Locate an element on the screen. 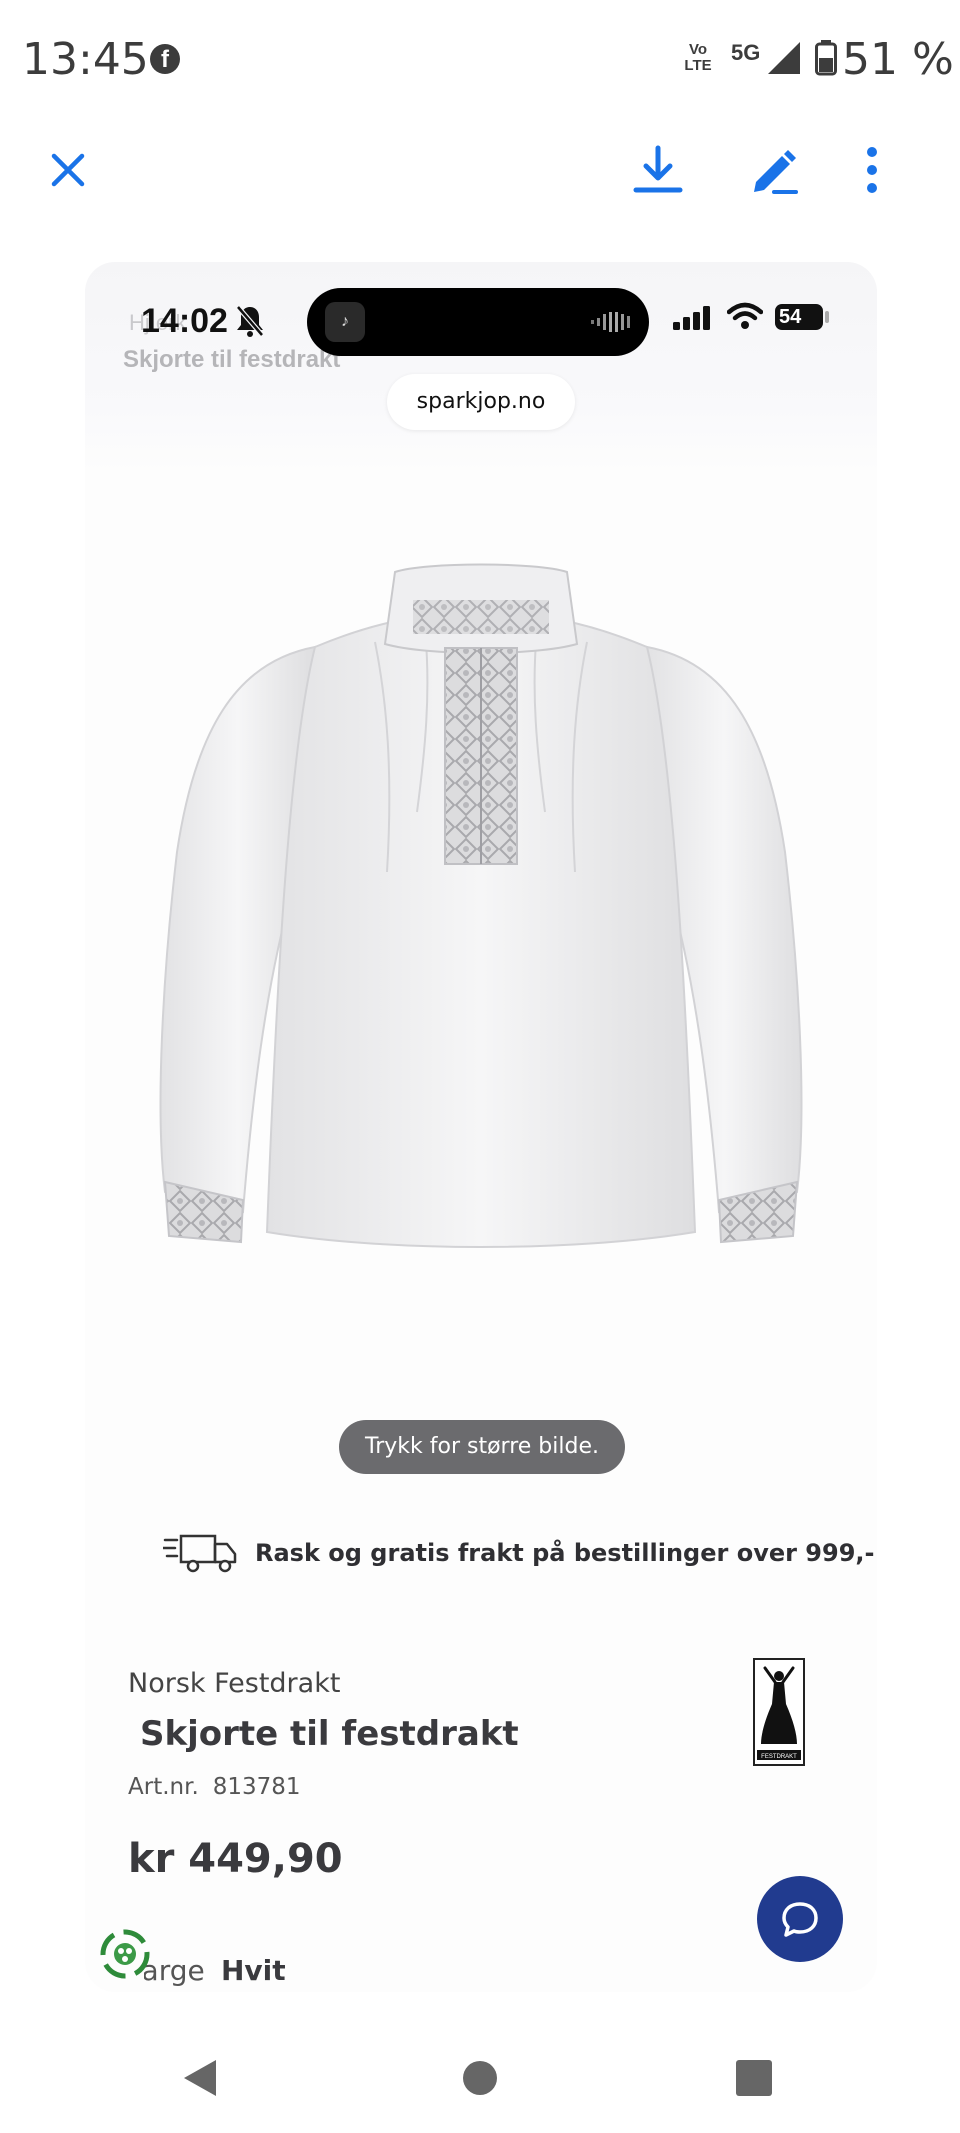  dynamic-island: ♪ is located at coordinates (478, 322).